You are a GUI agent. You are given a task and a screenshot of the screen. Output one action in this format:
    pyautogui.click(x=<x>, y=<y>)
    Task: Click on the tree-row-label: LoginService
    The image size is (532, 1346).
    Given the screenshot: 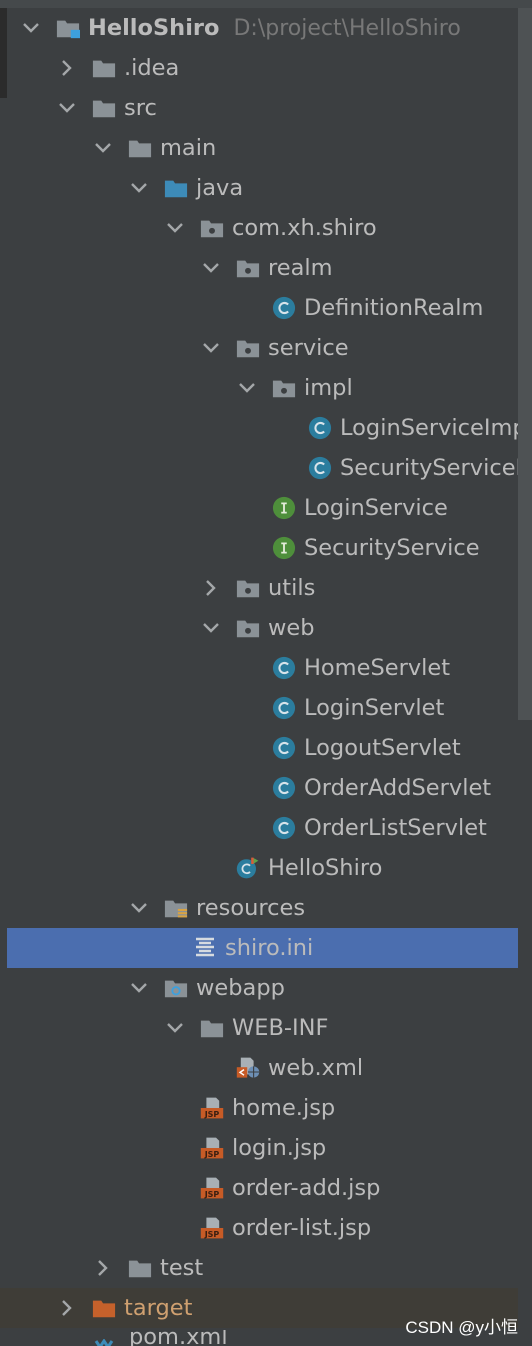 What is the action you would take?
    pyautogui.click(x=376, y=508)
    